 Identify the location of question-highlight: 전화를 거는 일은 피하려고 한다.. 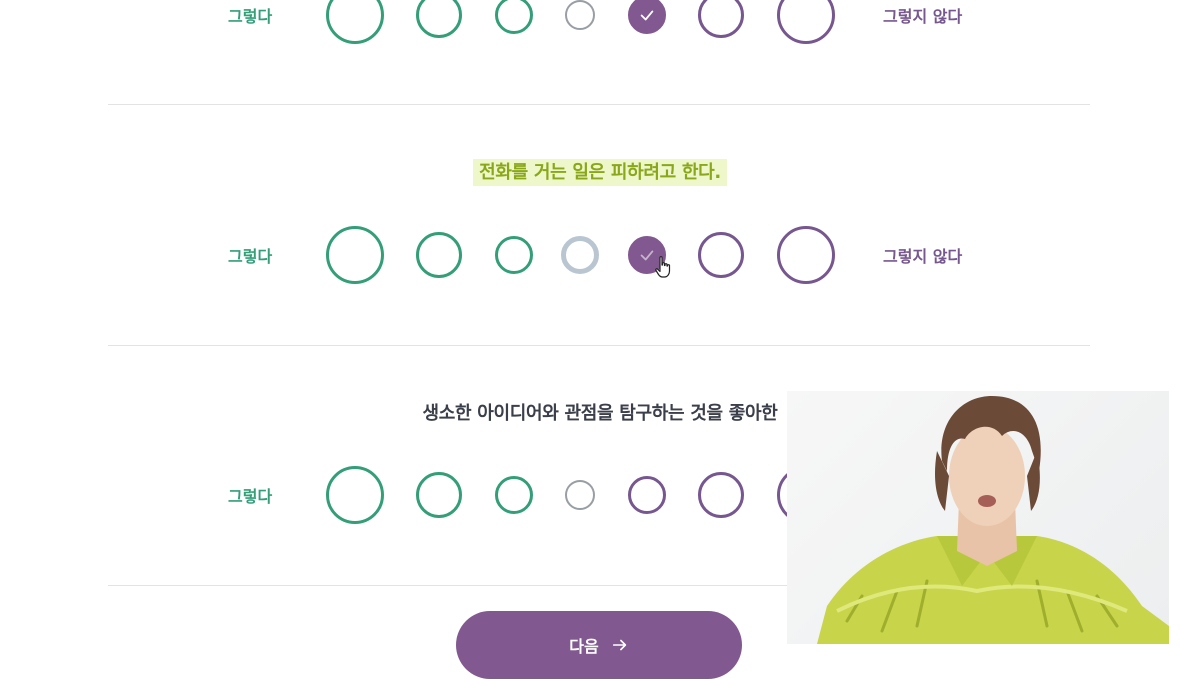
(600, 172).